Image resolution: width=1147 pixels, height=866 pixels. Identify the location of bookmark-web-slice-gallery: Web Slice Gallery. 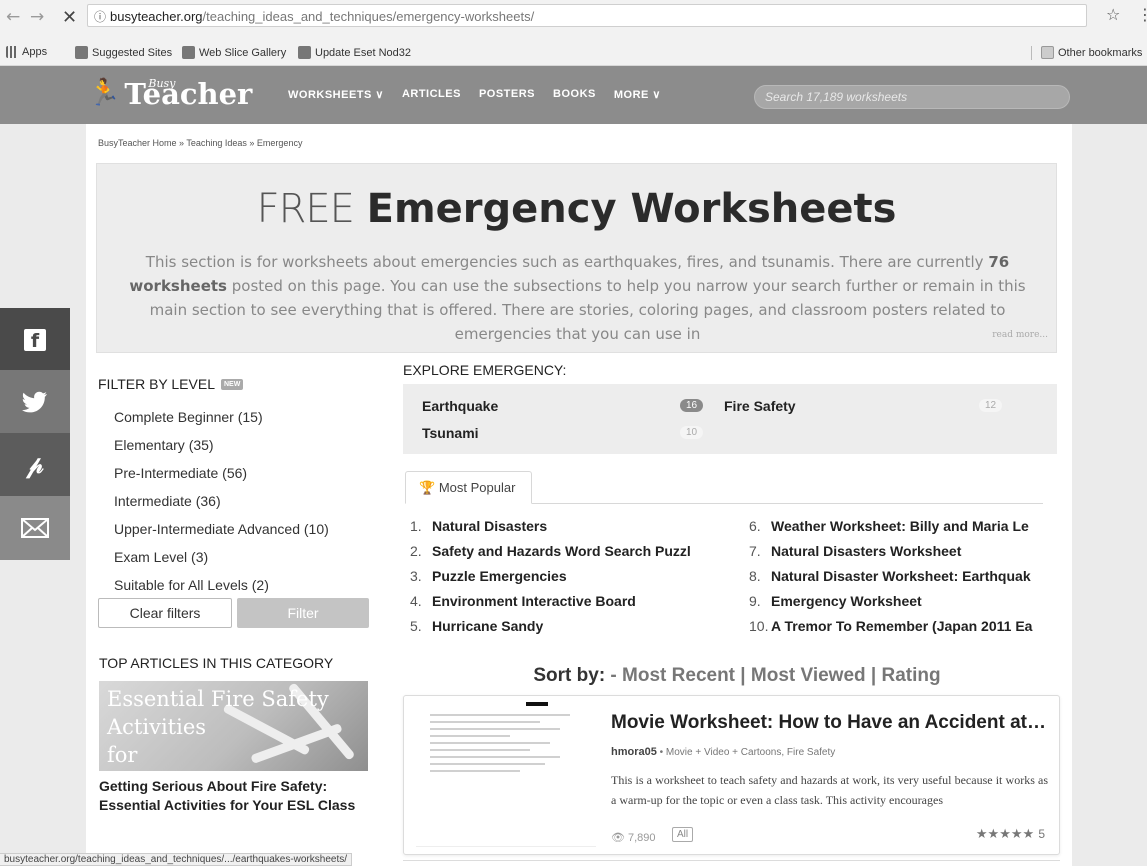
(234, 52).